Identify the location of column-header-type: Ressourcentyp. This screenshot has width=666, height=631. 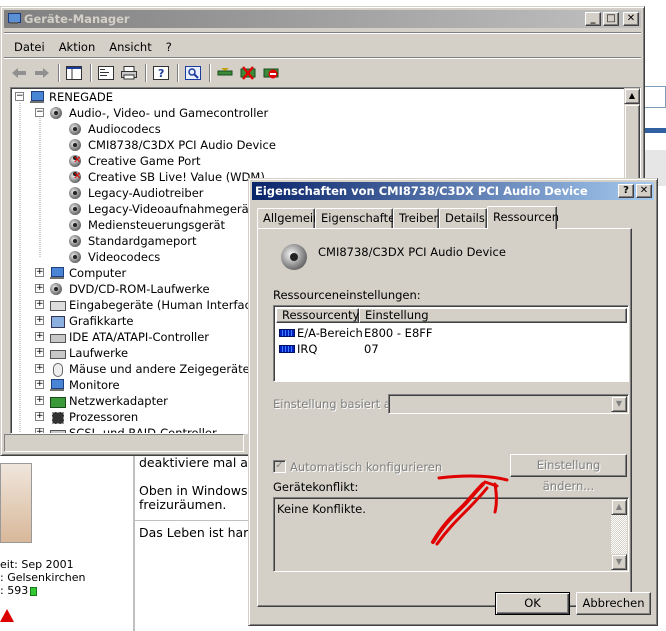
(321, 315).